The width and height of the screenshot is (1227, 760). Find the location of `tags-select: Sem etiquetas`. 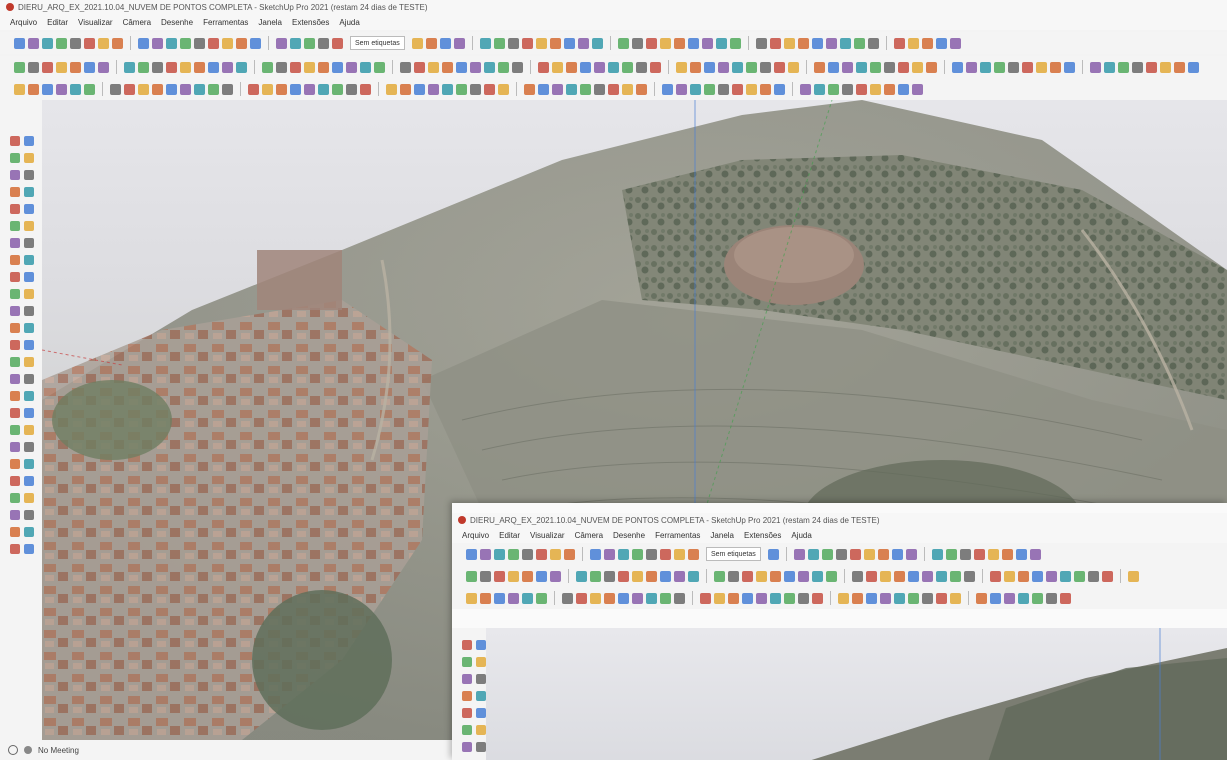

tags-select: Sem etiquetas is located at coordinates (377, 43).